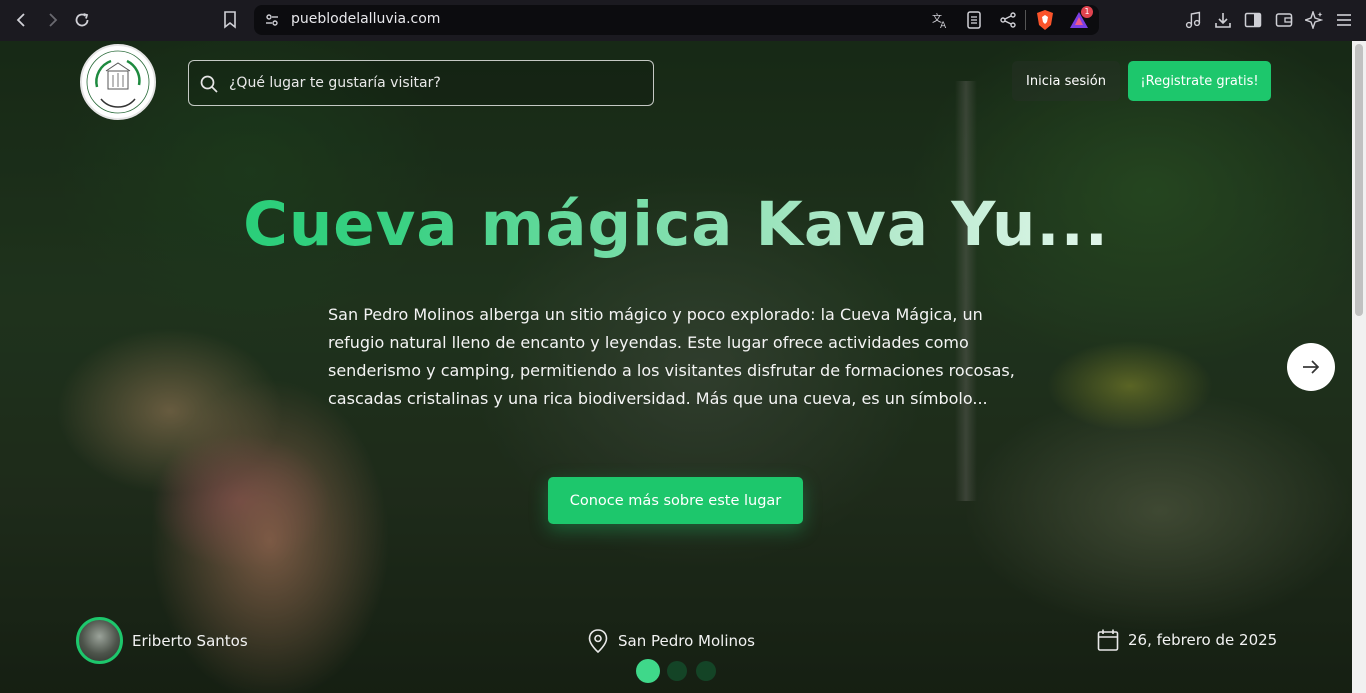 The height and width of the screenshot is (693, 1366). Describe the element at coordinates (683, 20) in the screenshot. I see `browser-toolbar: pueblodelalluvia.com 文A 1` at that location.